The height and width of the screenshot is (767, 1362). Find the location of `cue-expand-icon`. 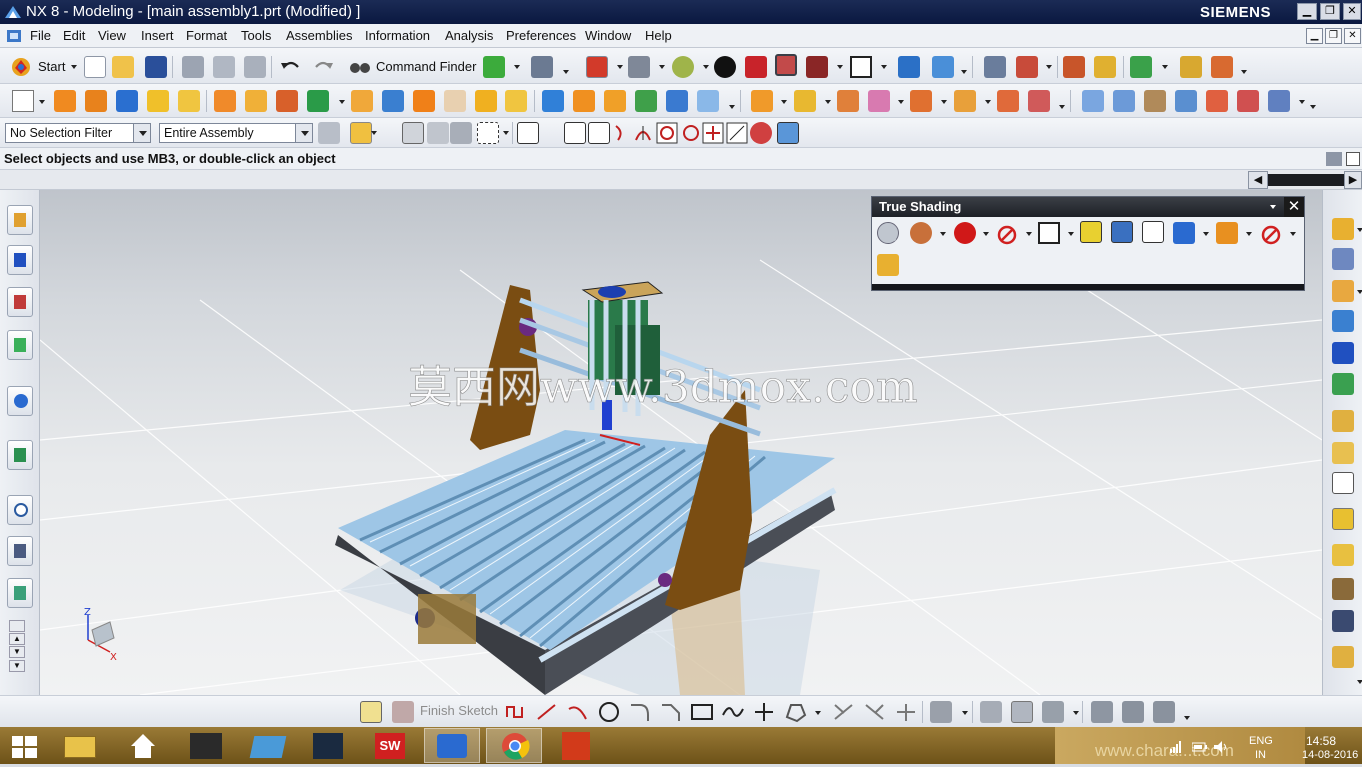

cue-expand-icon is located at coordinates (1353, 159).